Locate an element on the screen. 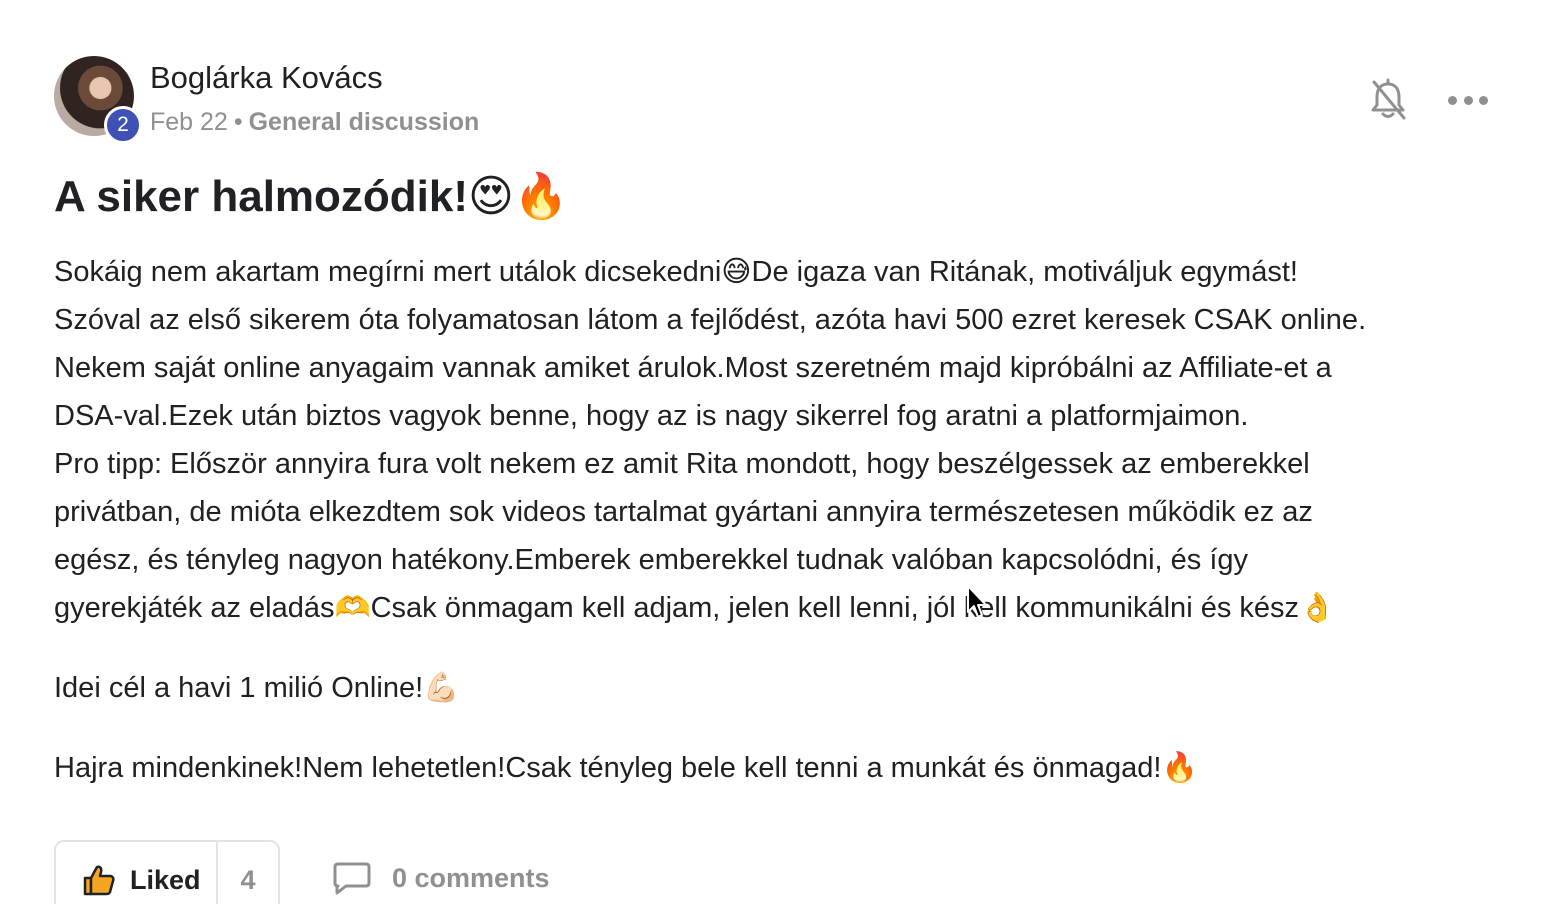  body-goal: Idei cél a havi 1 milió Online!💪🏻 is located at coordinates (257, 688).